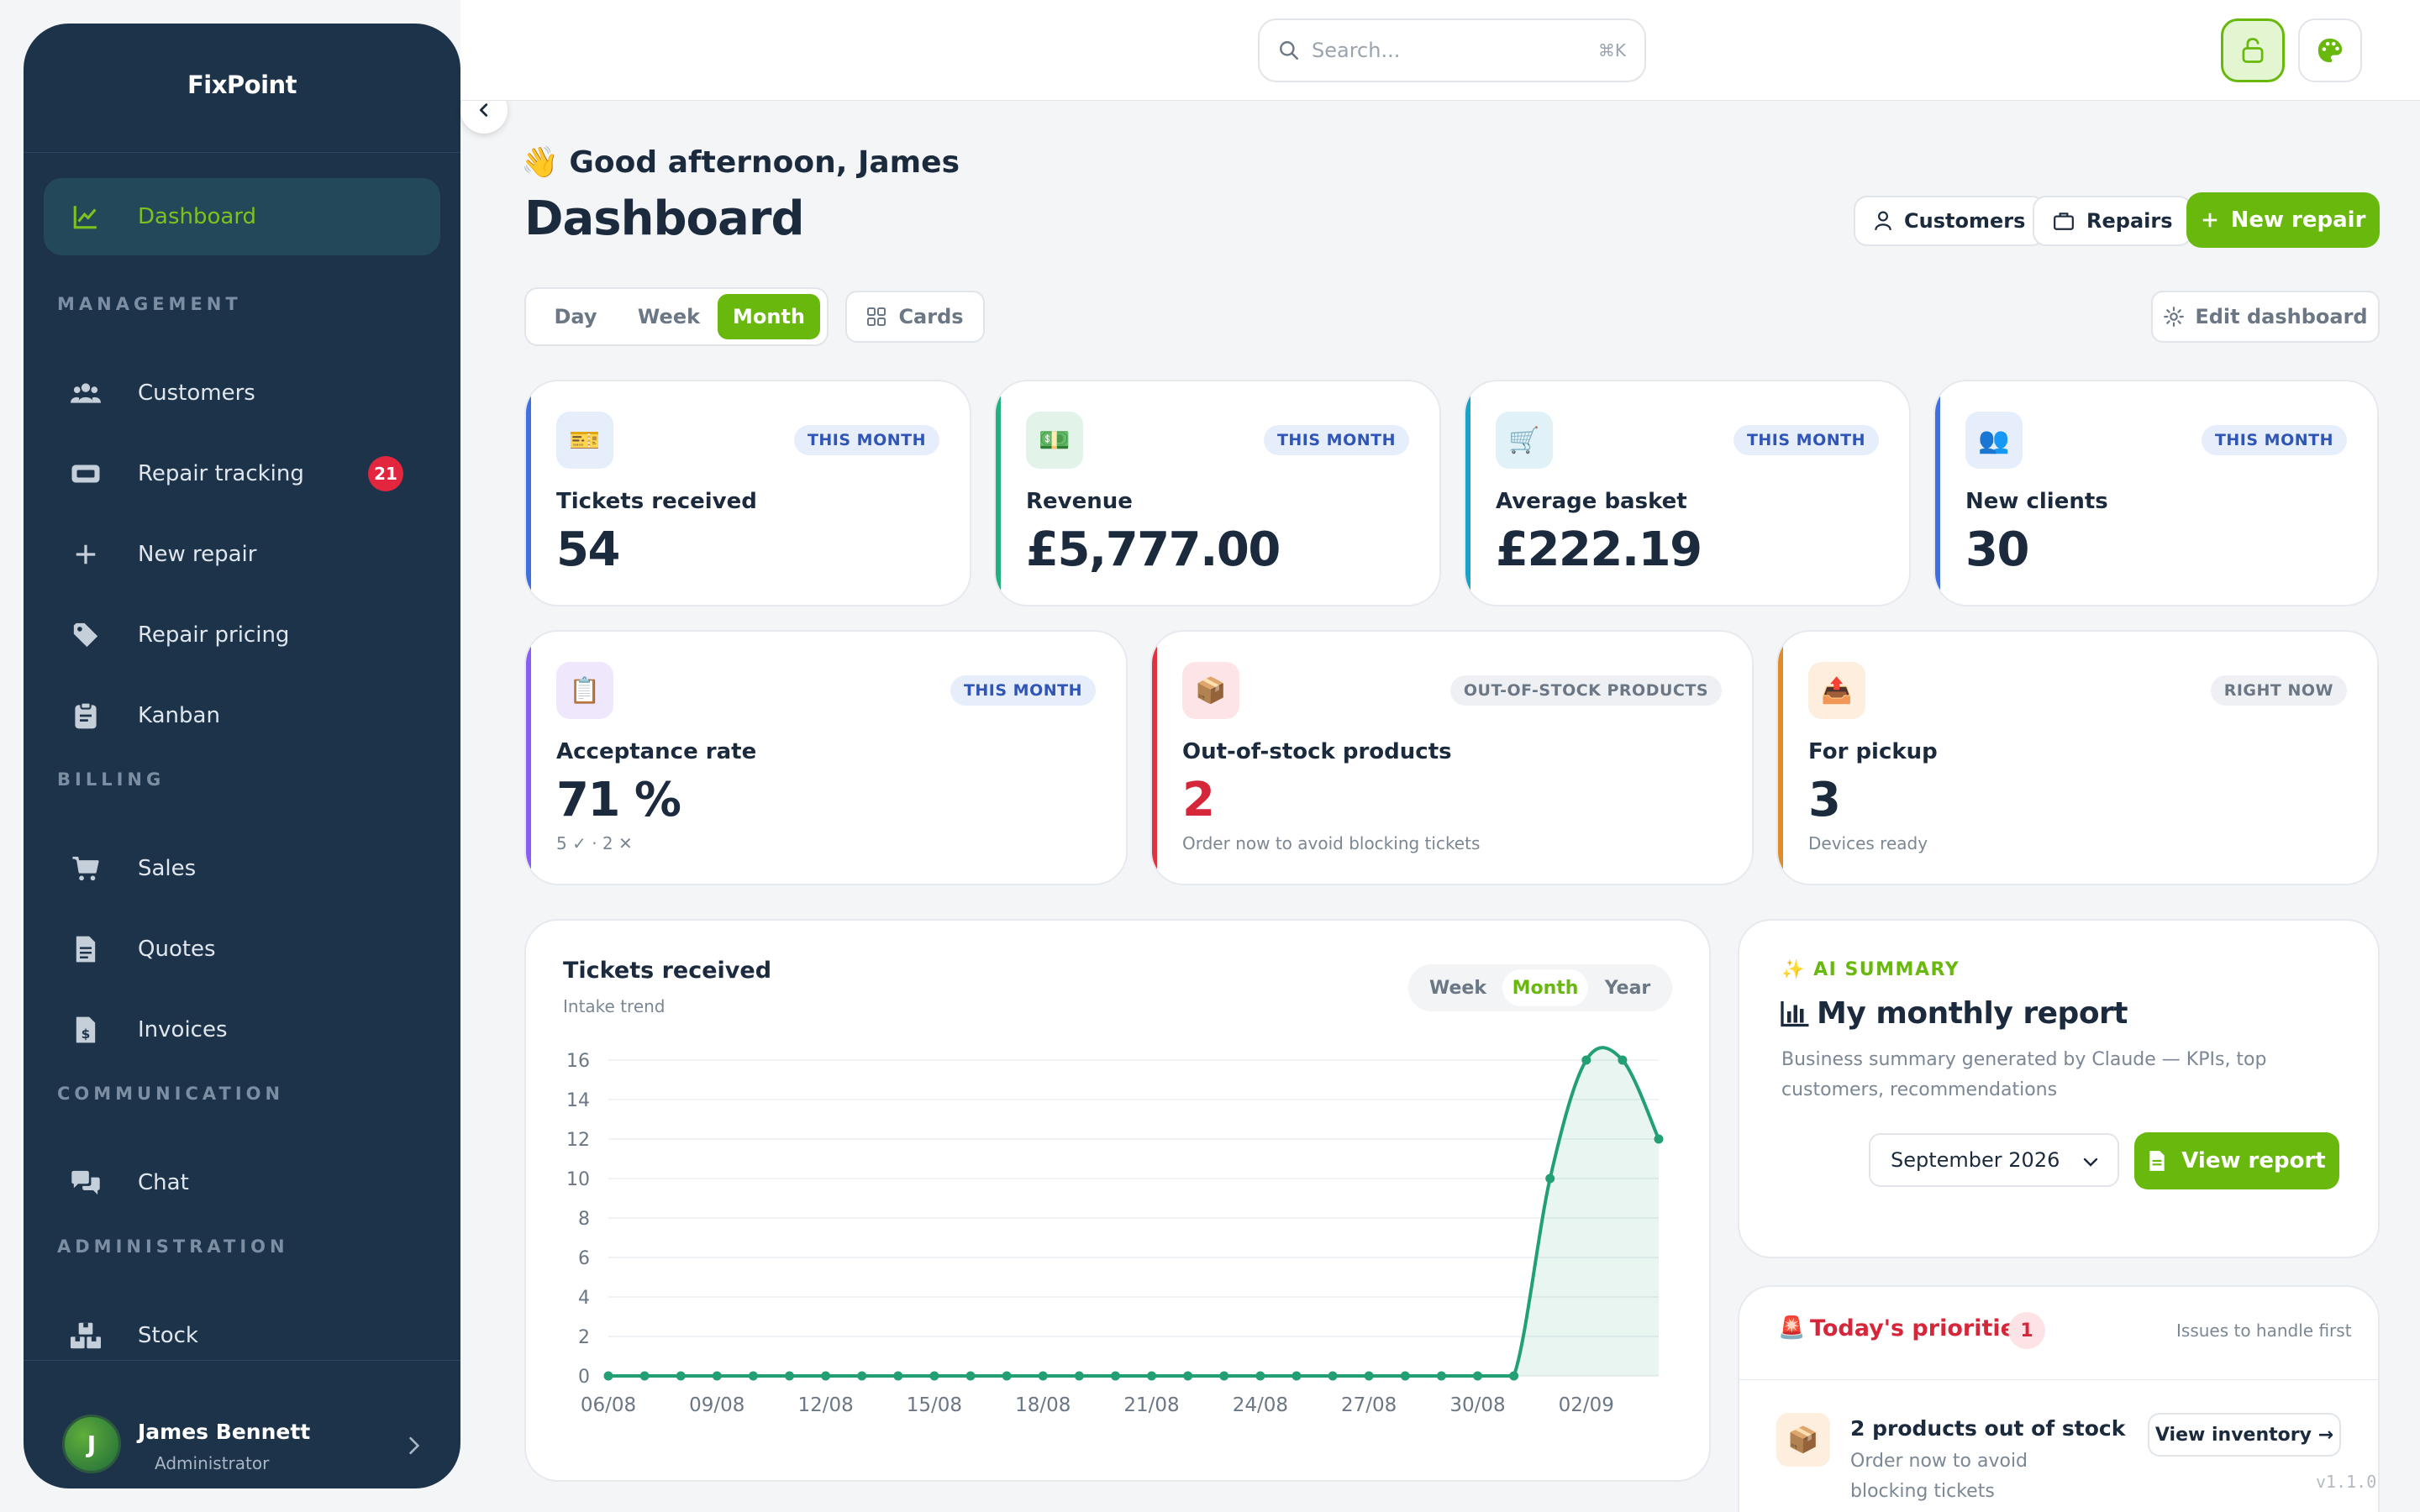  Describe the element at coordinates (86, 217) in the screenshot. I see `chart-line-icon` at that location.